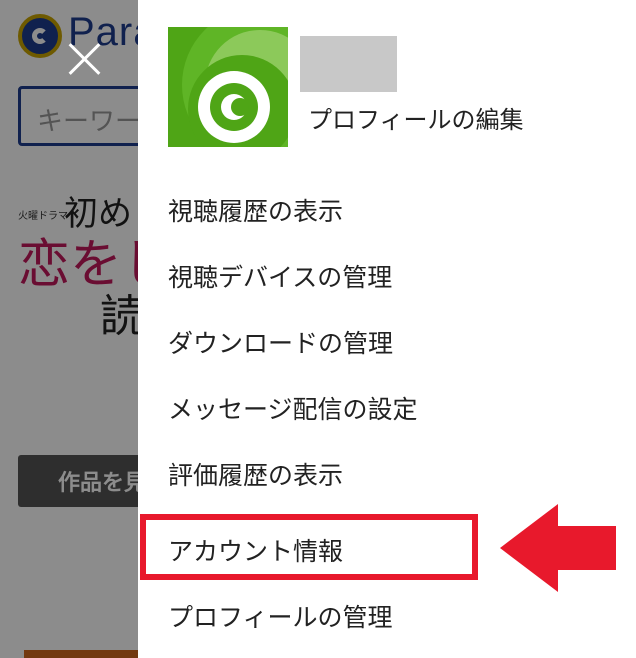 The image size is (636, 658). Describe the element at coordinates (255, 210) in the screenshot. I see `menu-item-watch-history: 視聴履歴の表示` at that location.